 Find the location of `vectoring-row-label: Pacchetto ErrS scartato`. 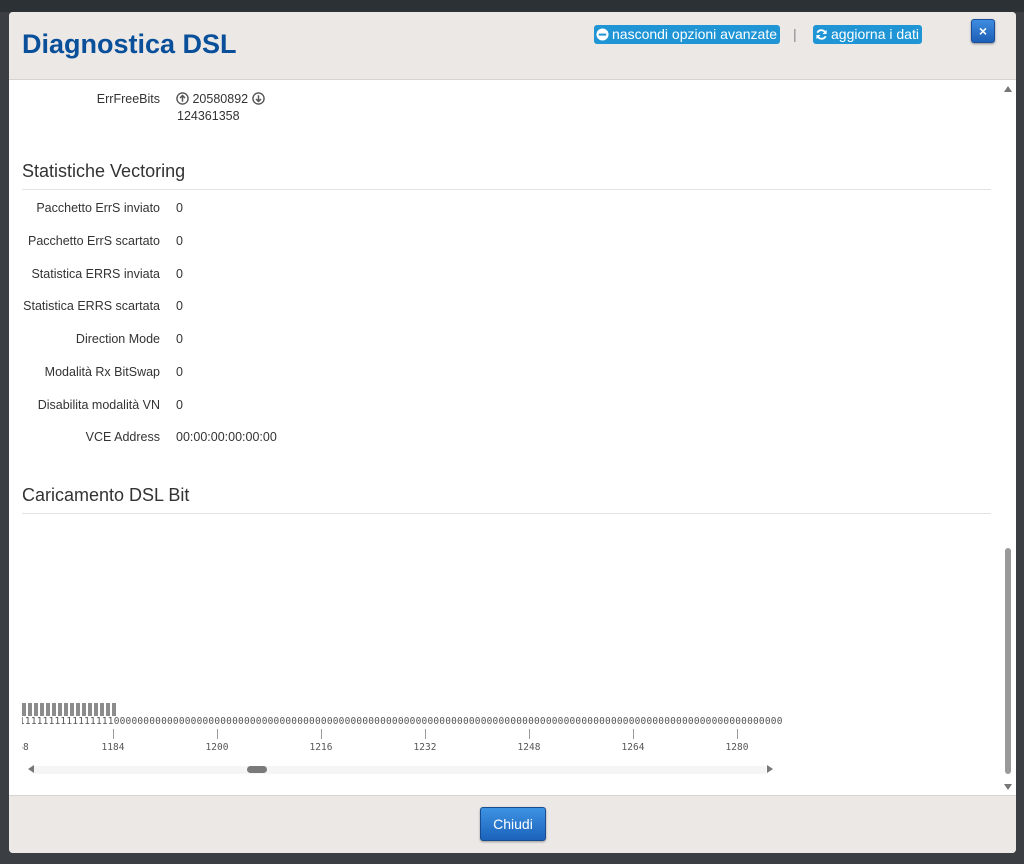

vectoring-row-label: Pacchetto ErrS scartato is located at coordinates (93, 241).